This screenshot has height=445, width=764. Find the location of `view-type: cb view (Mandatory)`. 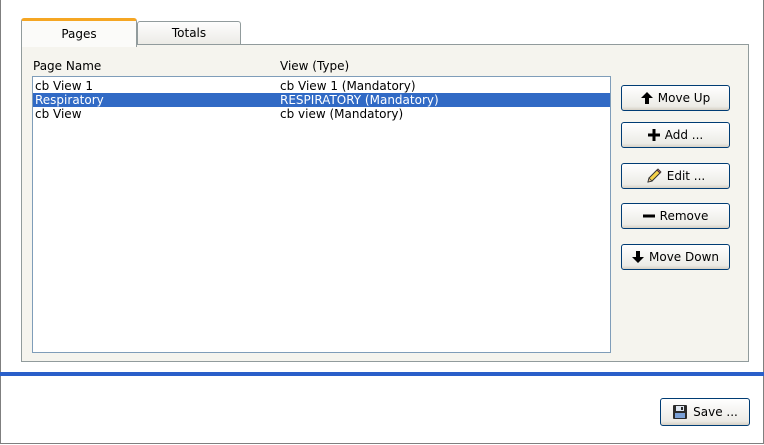

view-type: cb view (Mandatory) is located at coordinates (342, 114).